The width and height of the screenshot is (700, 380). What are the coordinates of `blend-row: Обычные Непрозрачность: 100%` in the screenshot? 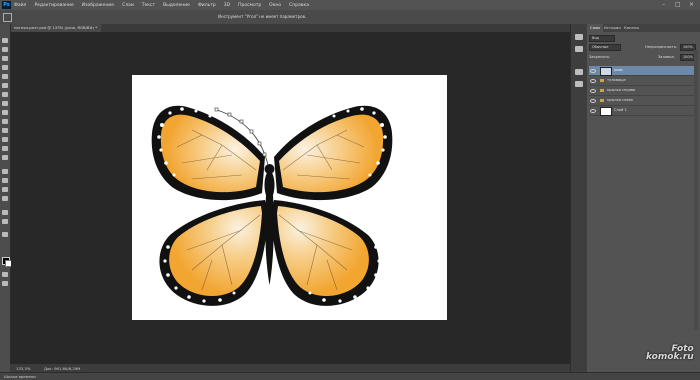 It's located at (643, 47).